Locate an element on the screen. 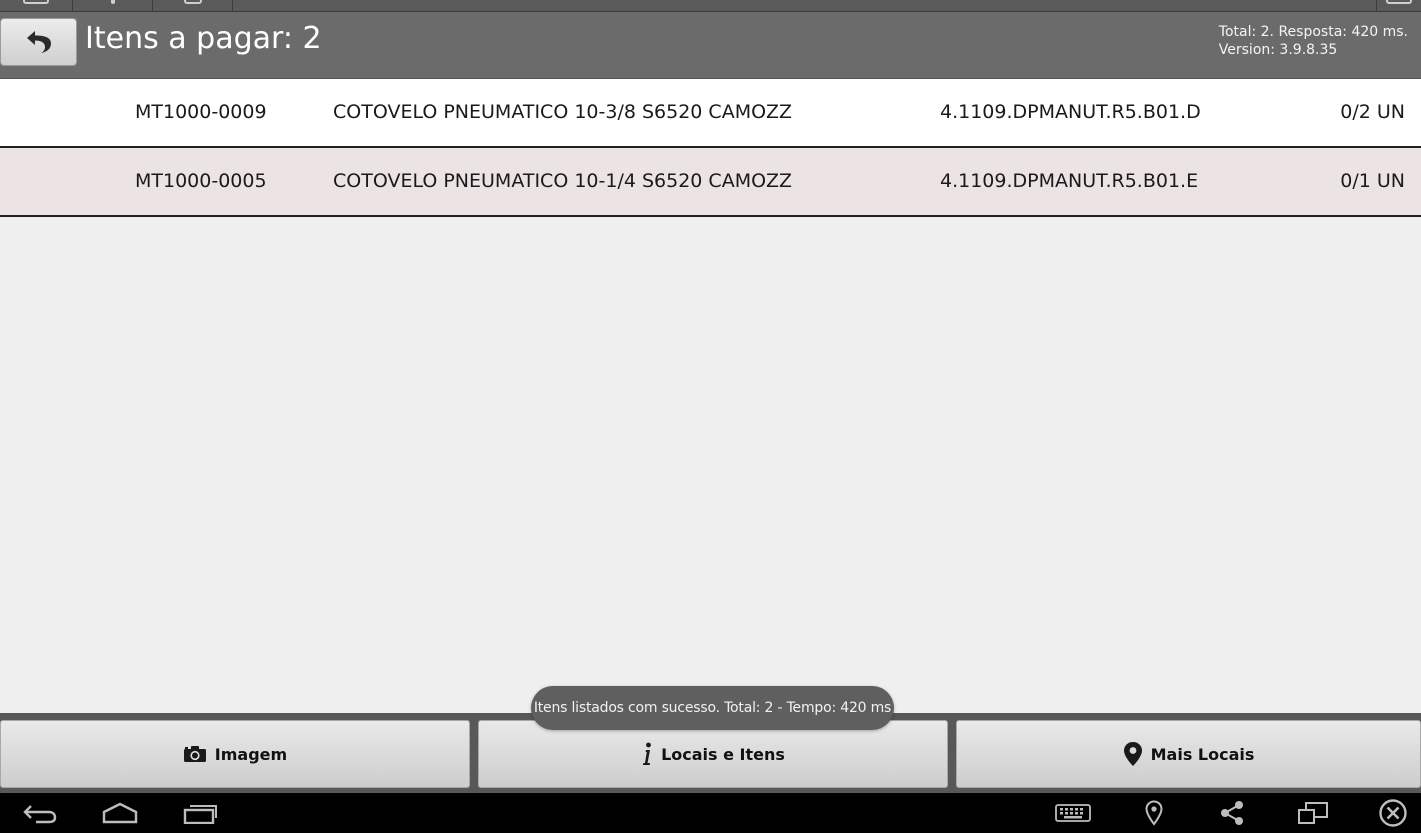  total-response-text: Total: 2. Resposta: 420 ms. is located at coordinates (1313, 32).